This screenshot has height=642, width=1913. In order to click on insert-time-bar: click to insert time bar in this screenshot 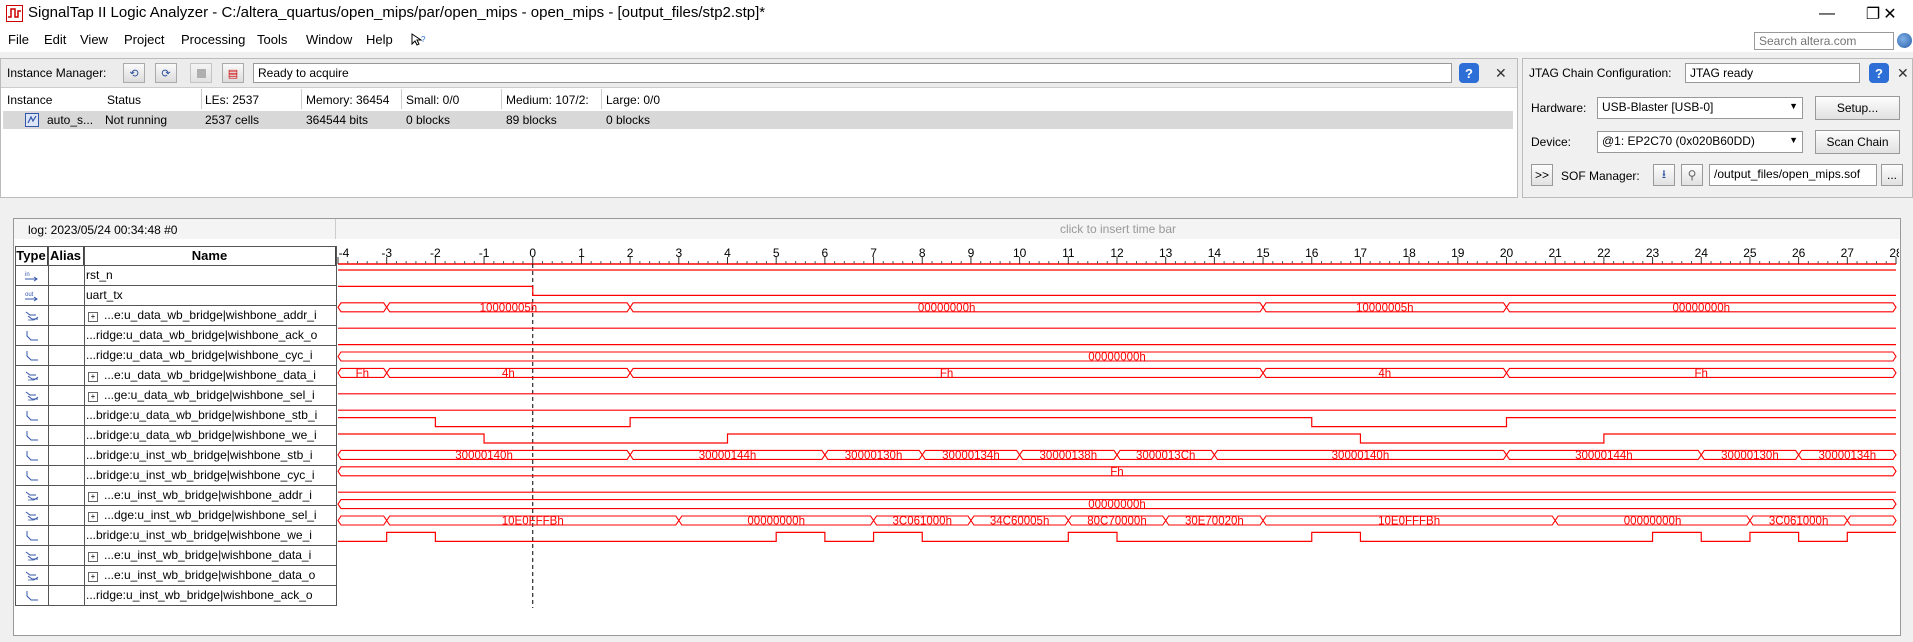, I will do `click(1118, 229)`.